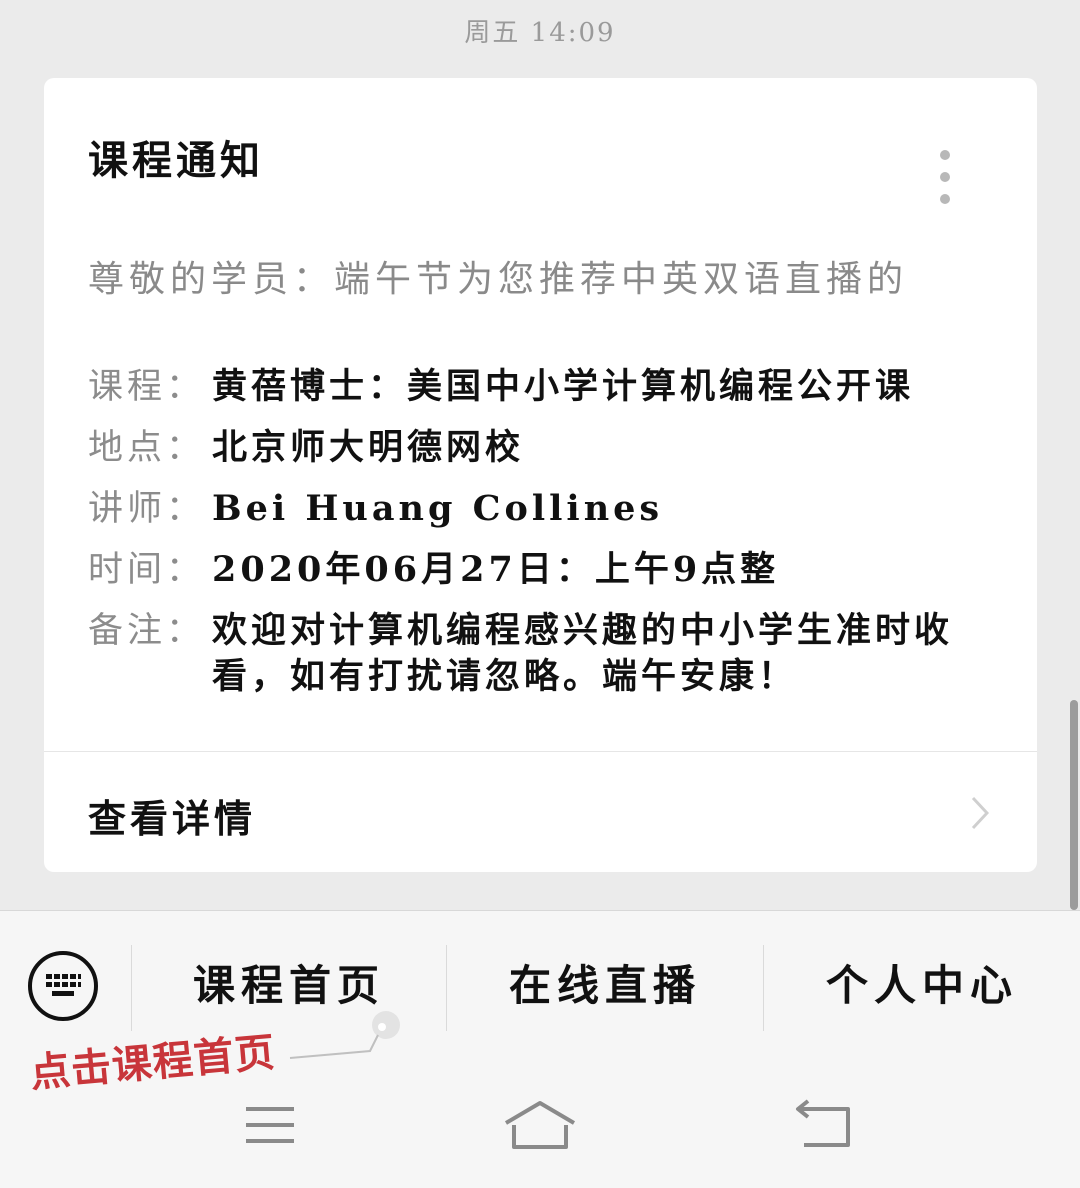 This screenshot has width=1080, height=1188. Describe the element at coordinates (980, 813) in the screenshot. I see `chevron-right-icon` at that location.